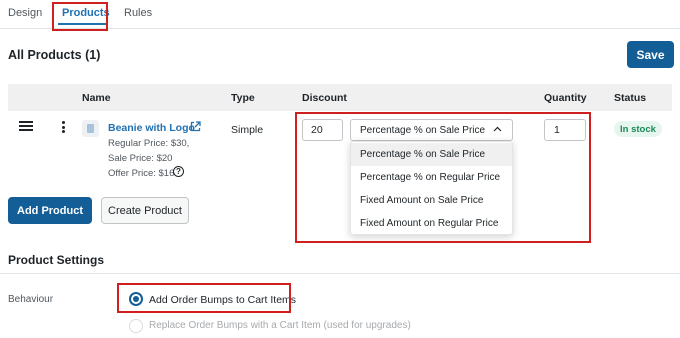 The image size is (680, 338). What do you see at coordinates (145, 210) in the screenshot?
I see `create-product-button: Create Product` at bounding box center [145, 210].